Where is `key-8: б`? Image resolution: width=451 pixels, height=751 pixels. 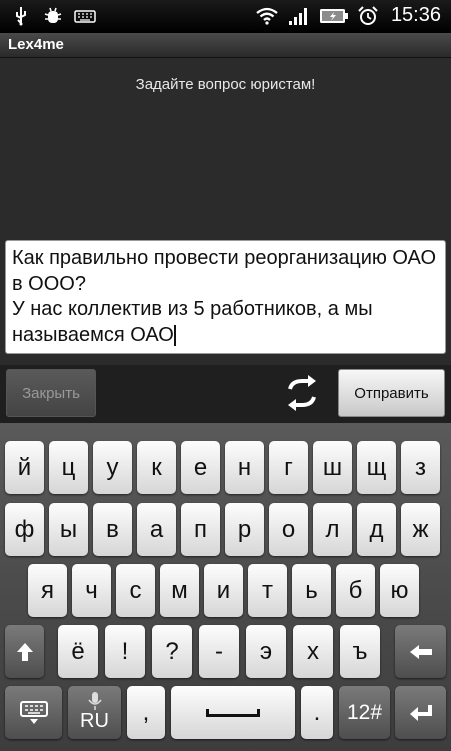 key-8: б is located at coordinates (355, 590).